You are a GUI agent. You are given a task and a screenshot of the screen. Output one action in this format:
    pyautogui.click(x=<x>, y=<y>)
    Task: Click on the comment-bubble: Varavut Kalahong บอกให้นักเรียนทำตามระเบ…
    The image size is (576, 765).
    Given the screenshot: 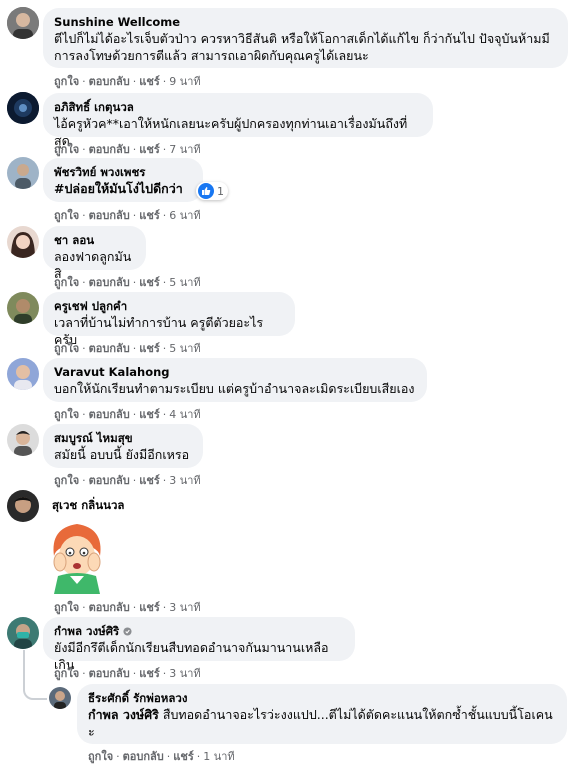 What is the action you would take?
    pyautogui.click(x=235, y=380)
    